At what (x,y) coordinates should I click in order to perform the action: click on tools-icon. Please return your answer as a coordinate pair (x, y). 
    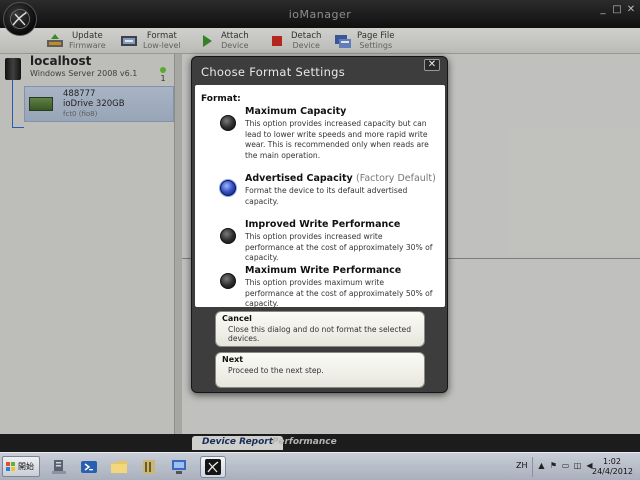
    Looking at the image, I should click on (149, 467).